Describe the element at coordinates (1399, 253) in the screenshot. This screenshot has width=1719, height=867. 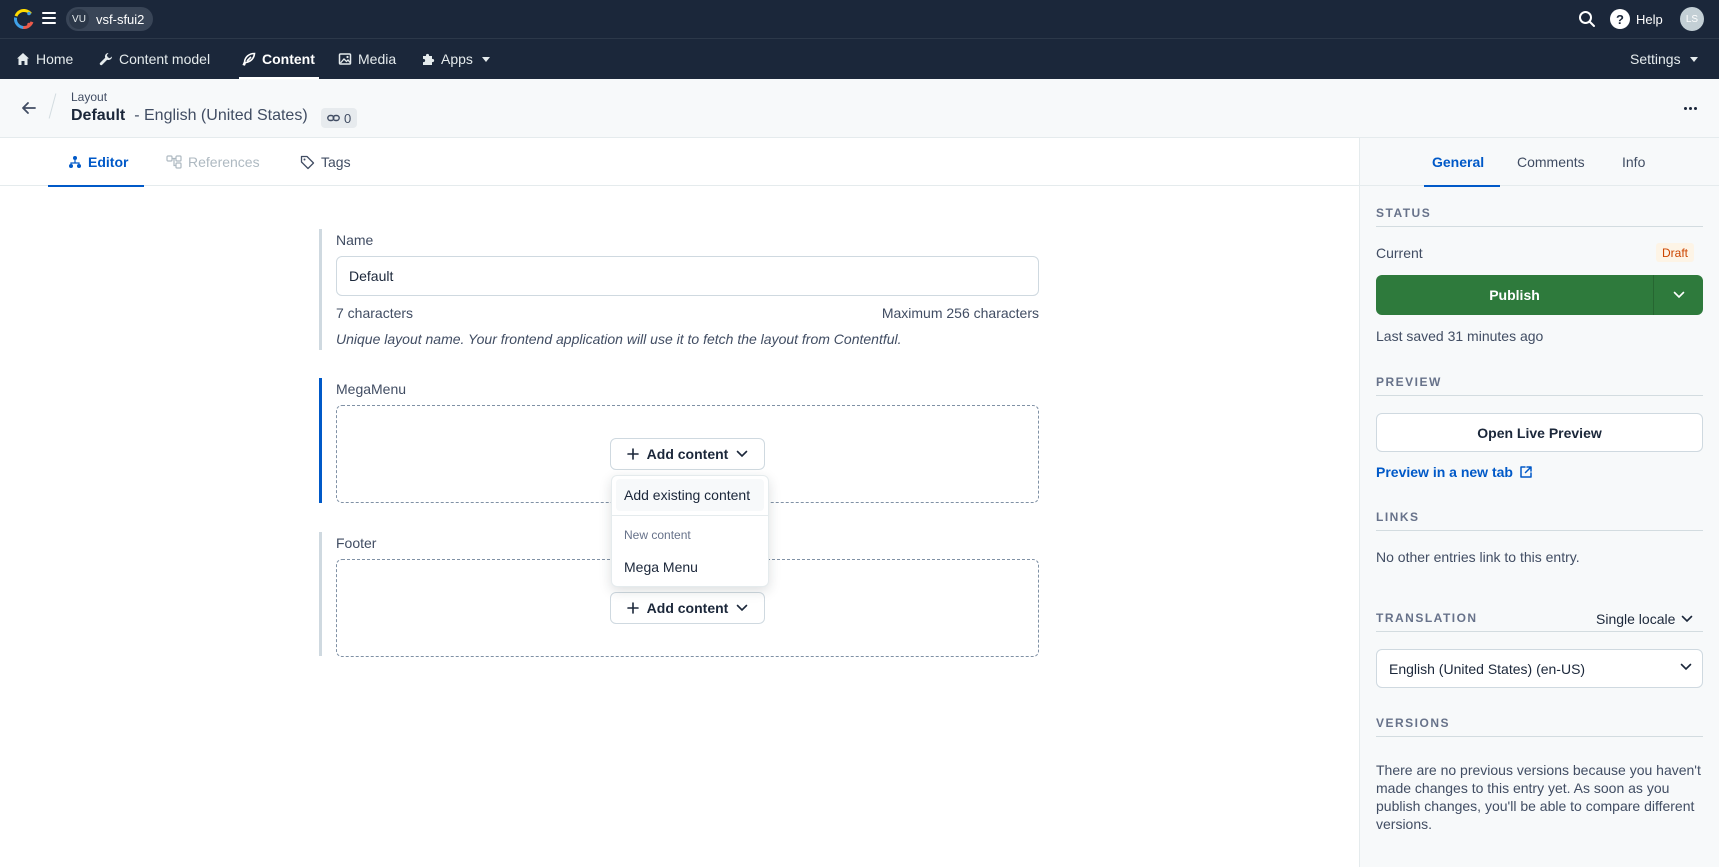
I see `status-current-label: Current` at that location.